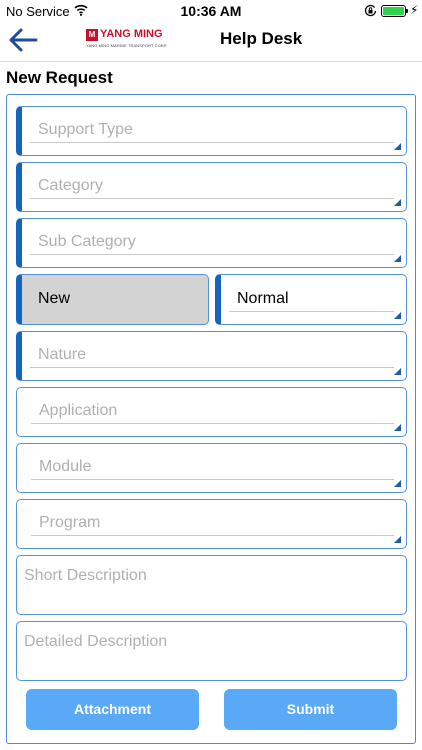  I want to click on battery-fill, so click(393, 11).